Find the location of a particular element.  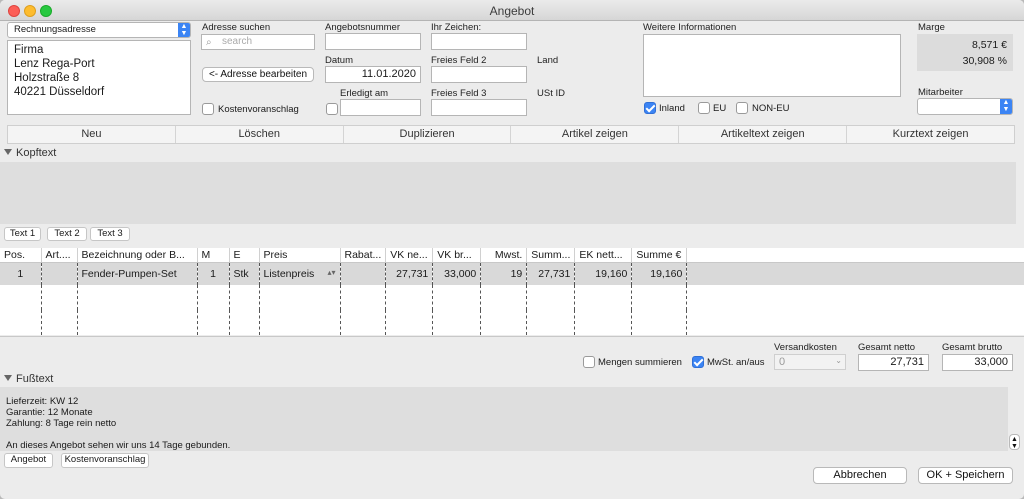

date-field: 11.01.2020 is located at coordinates (373, 74).